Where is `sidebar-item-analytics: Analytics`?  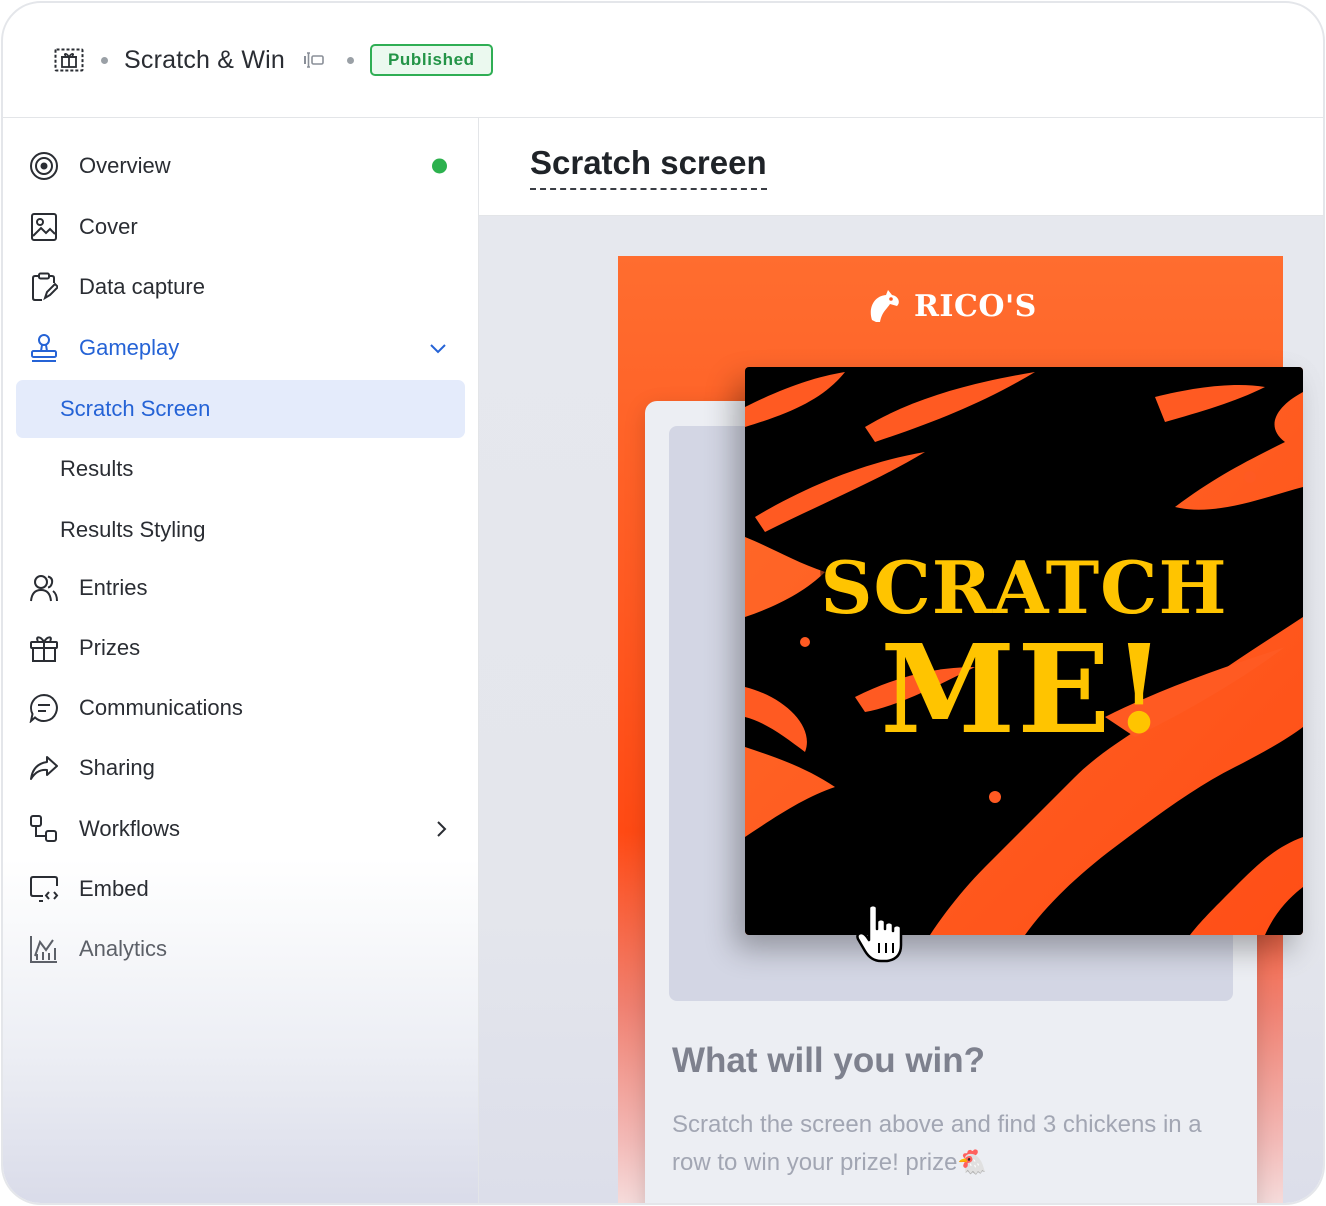
sidebar-item-analytics: Analytics is located at coordinates (247, 949).